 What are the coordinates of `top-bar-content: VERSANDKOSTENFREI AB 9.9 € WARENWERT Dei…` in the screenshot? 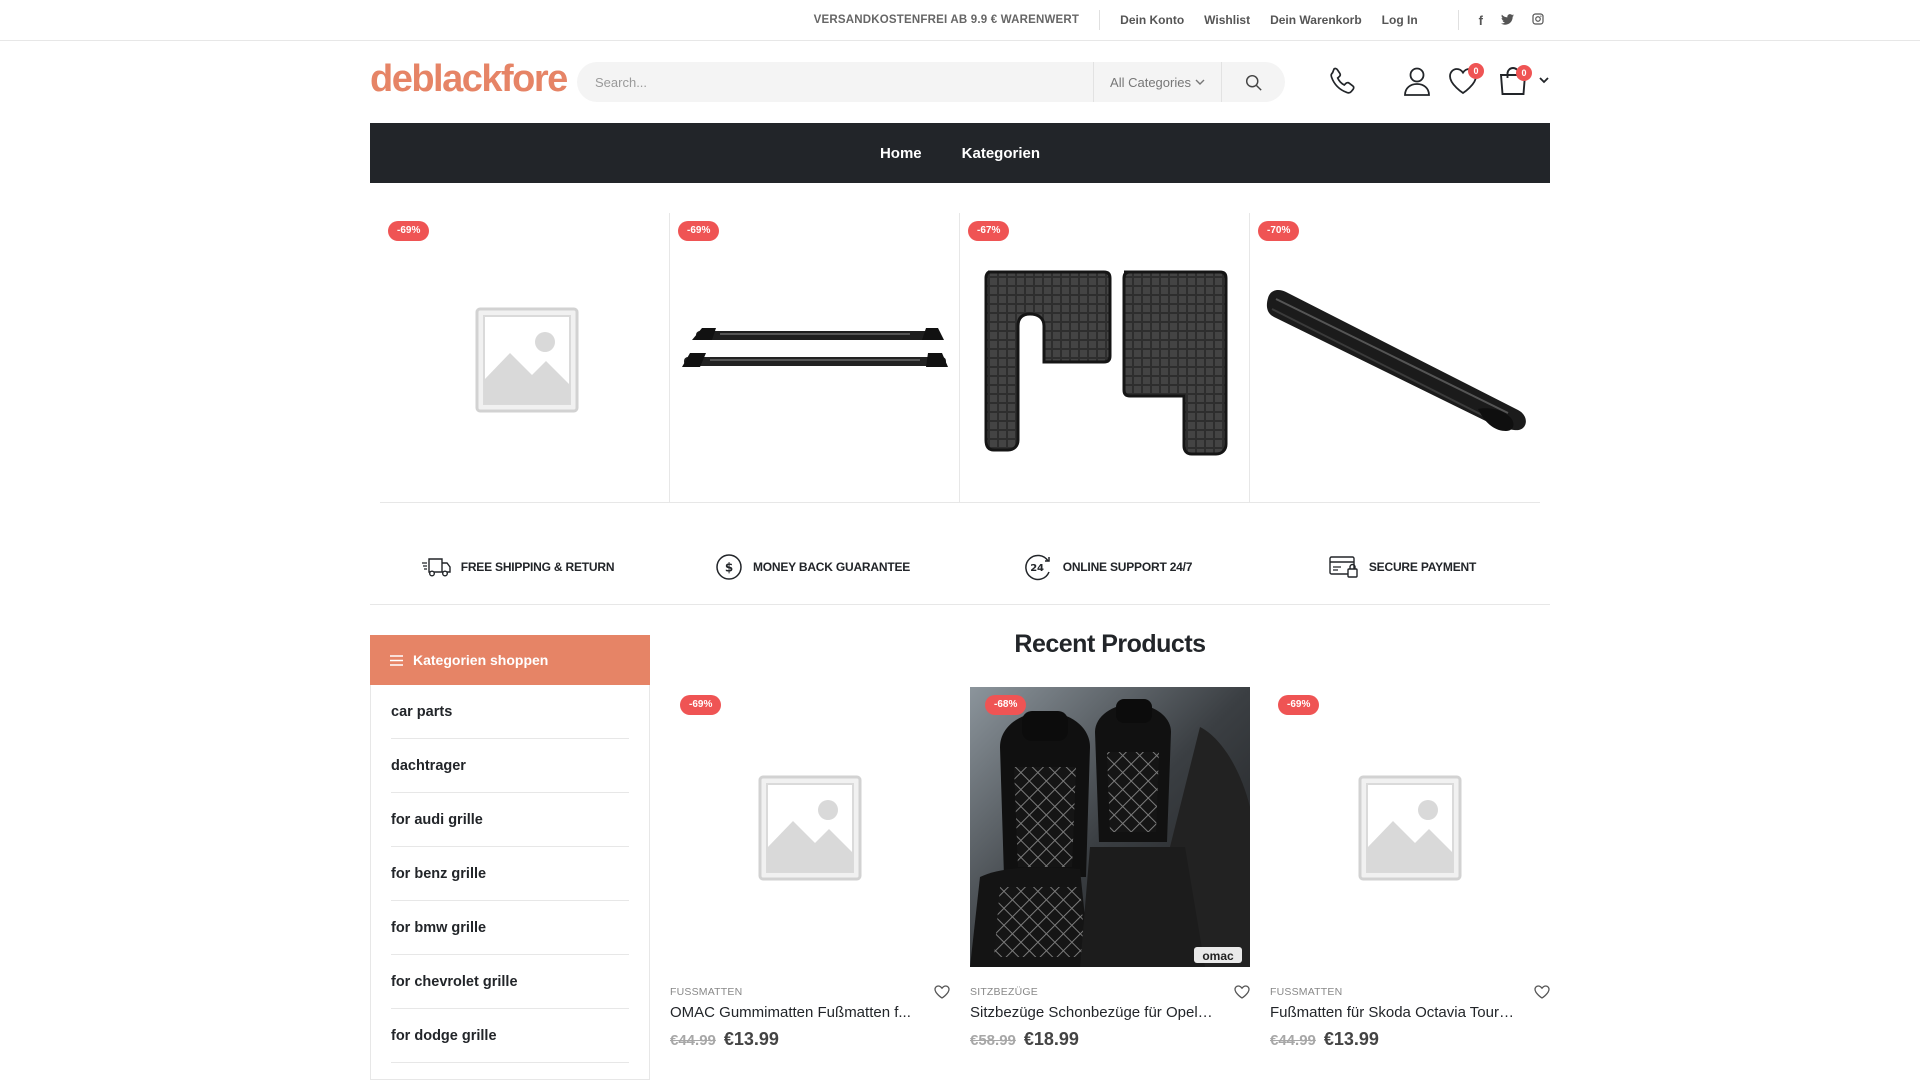 It's located at (1179, 20).